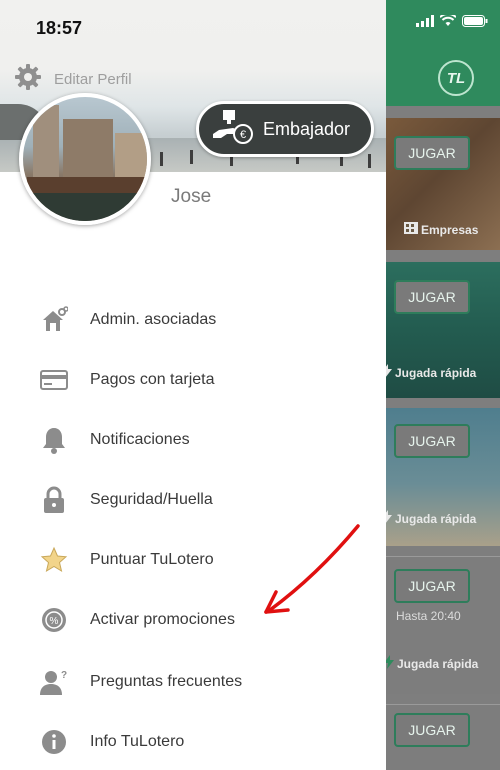 The image size is (500, 770). I want to click on card-label: Empresas, so click(441, 229).